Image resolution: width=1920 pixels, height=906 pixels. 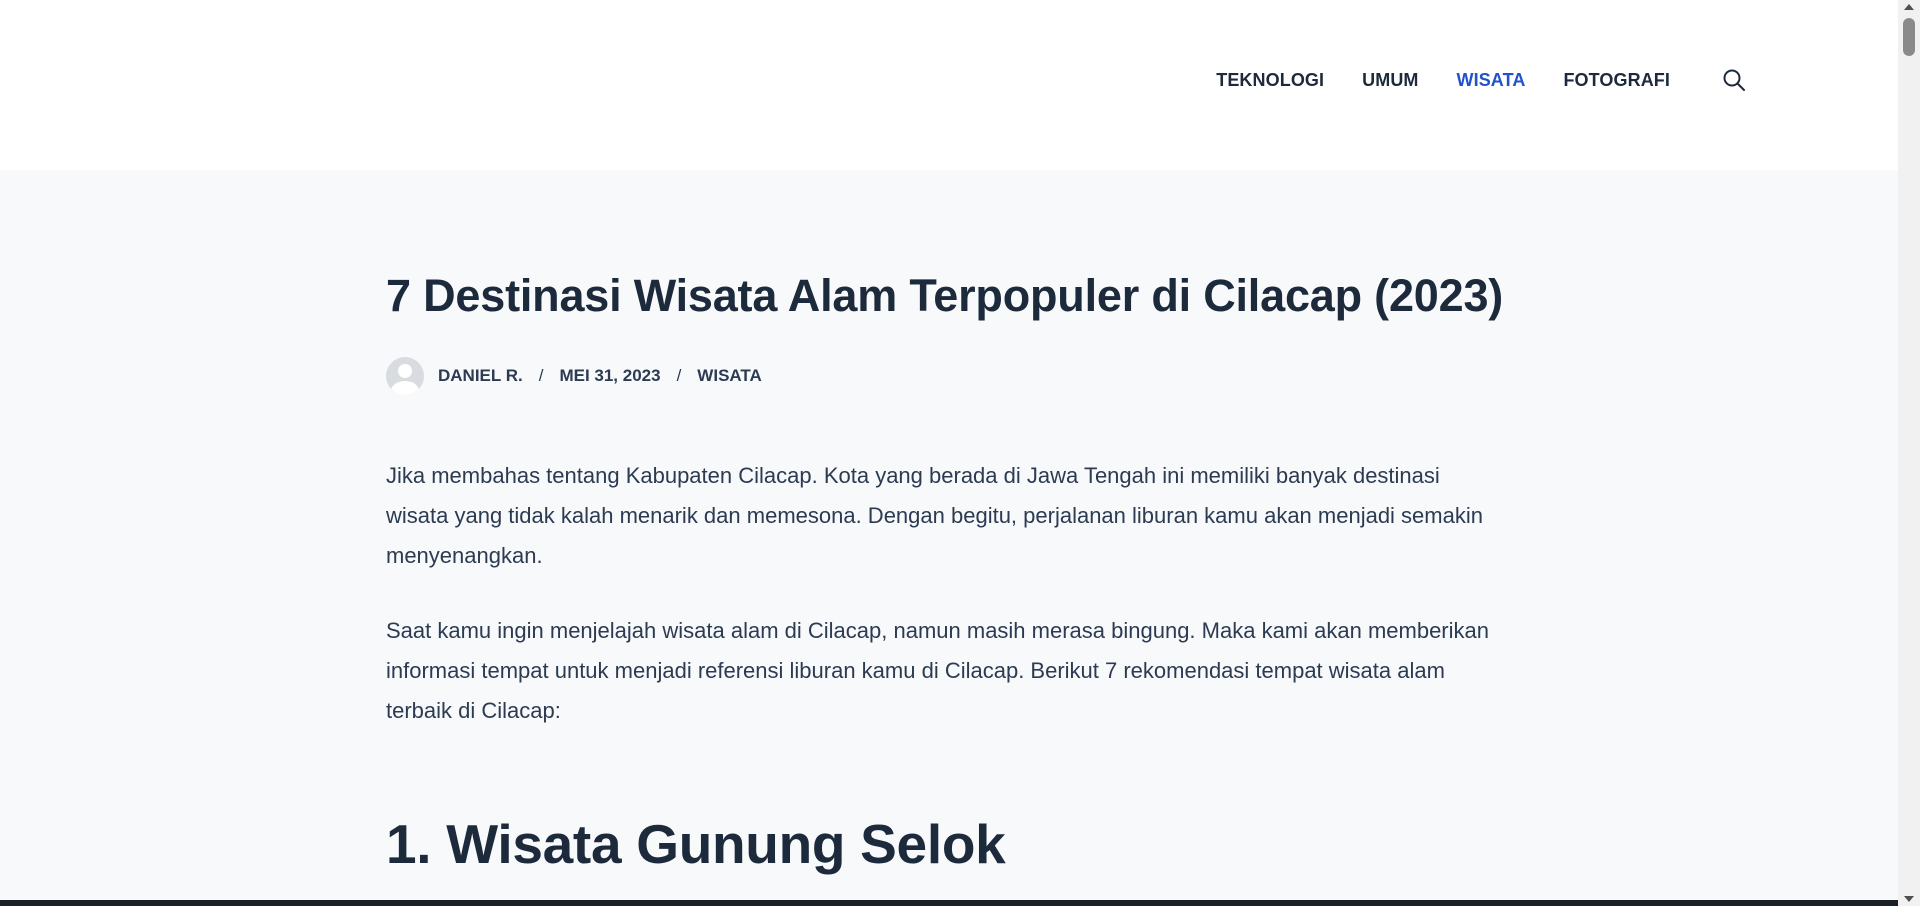 I want to click on search-button, so click(x=1734, y=80).